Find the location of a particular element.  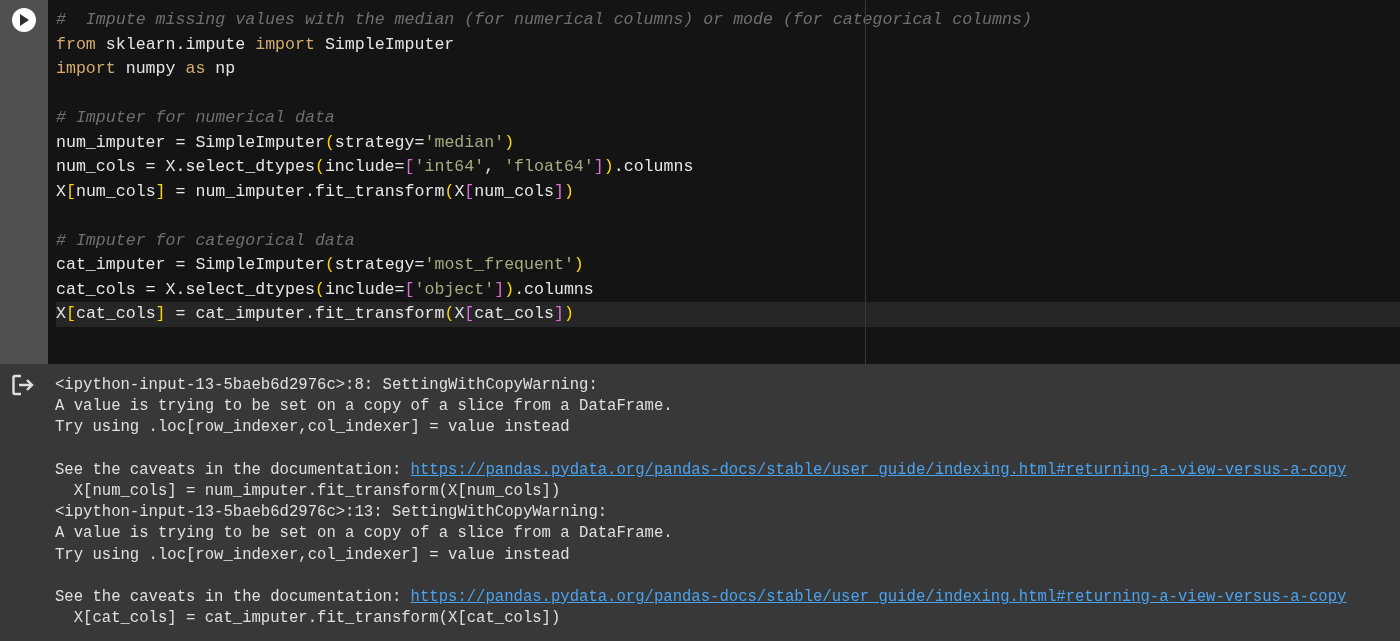

output-line: X[num_cols] = num_imputer.fit_transform(X[num_cols]) is located at coordinates (317, 491).